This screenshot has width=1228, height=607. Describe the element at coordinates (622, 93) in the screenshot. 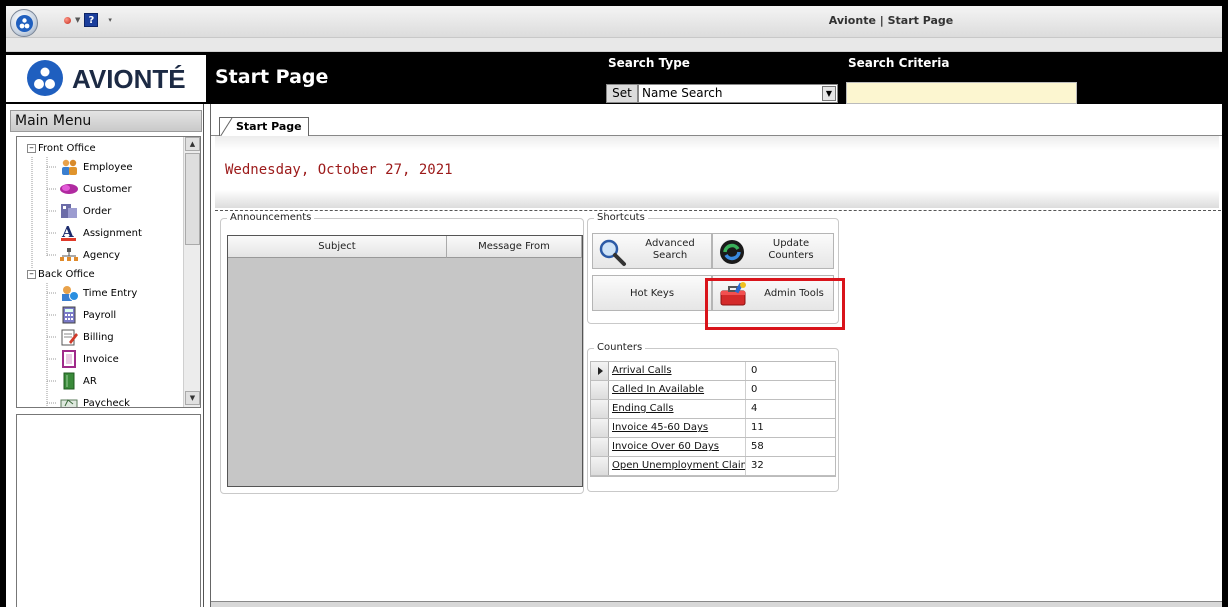

I see `set-button: Set` at that location.